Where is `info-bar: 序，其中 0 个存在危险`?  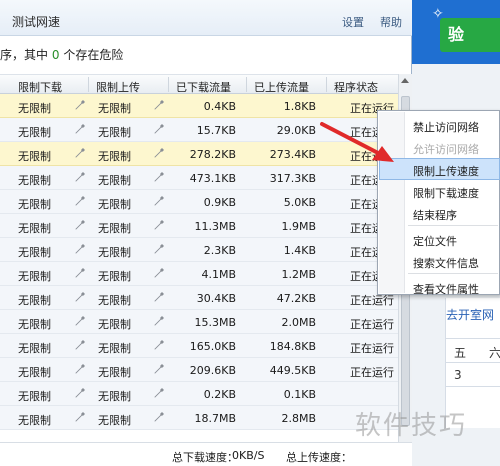
info-bar: 序，其中 0 个存在危险 is located at coordinates (206, 53).